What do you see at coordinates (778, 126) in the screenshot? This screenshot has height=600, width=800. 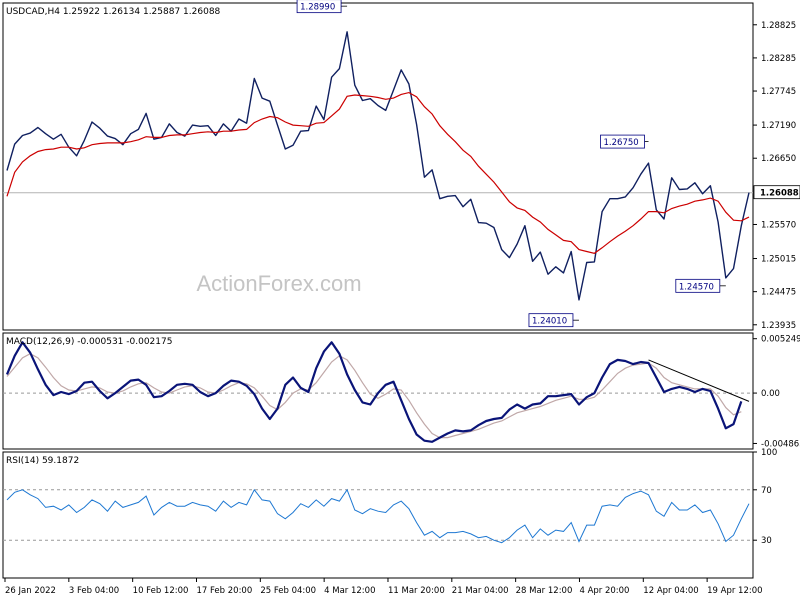 I see `price-axis-tick-3-label: 1.27190` at bounding box center [778, 126].